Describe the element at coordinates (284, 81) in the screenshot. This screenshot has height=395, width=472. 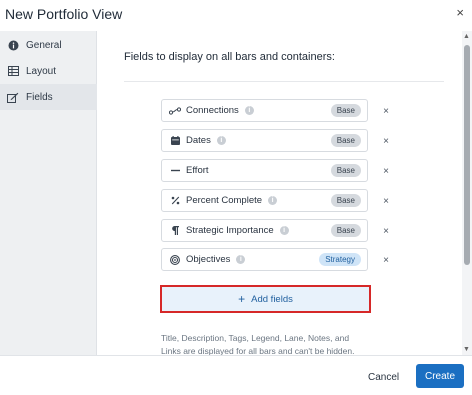
I see `divider` at that location.